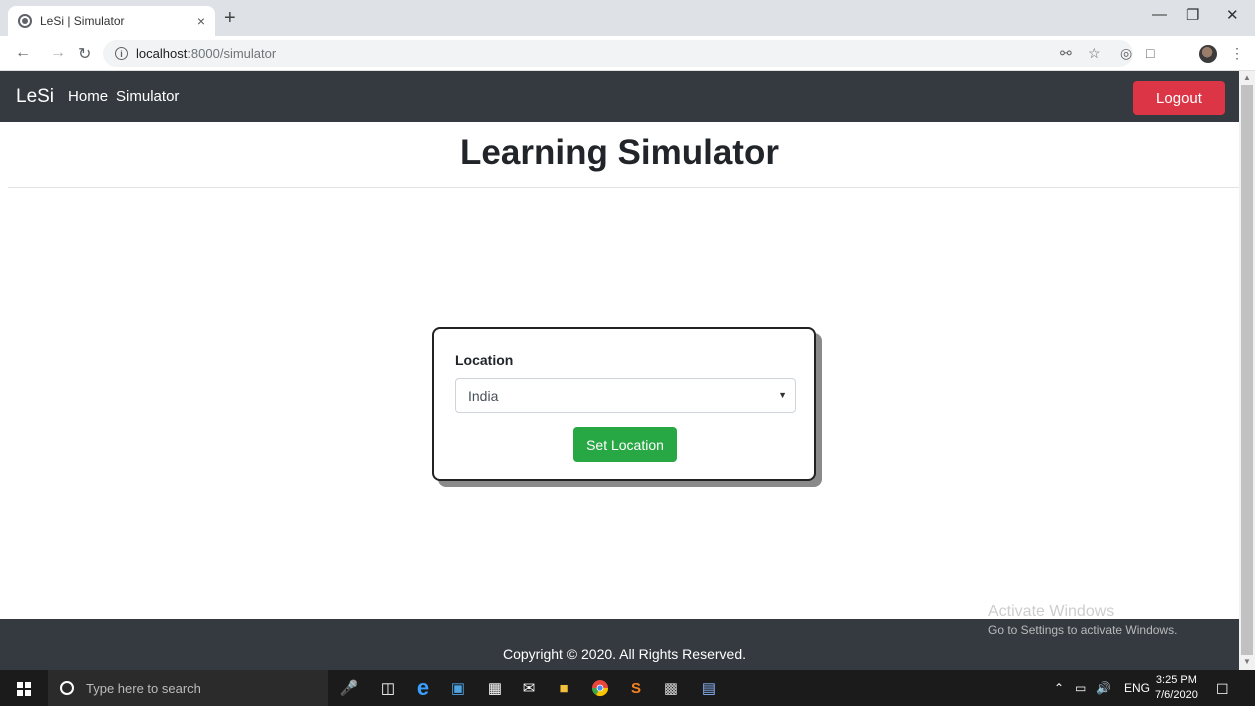  I want to click on language-indicator: ENG, so click(1137, 688).